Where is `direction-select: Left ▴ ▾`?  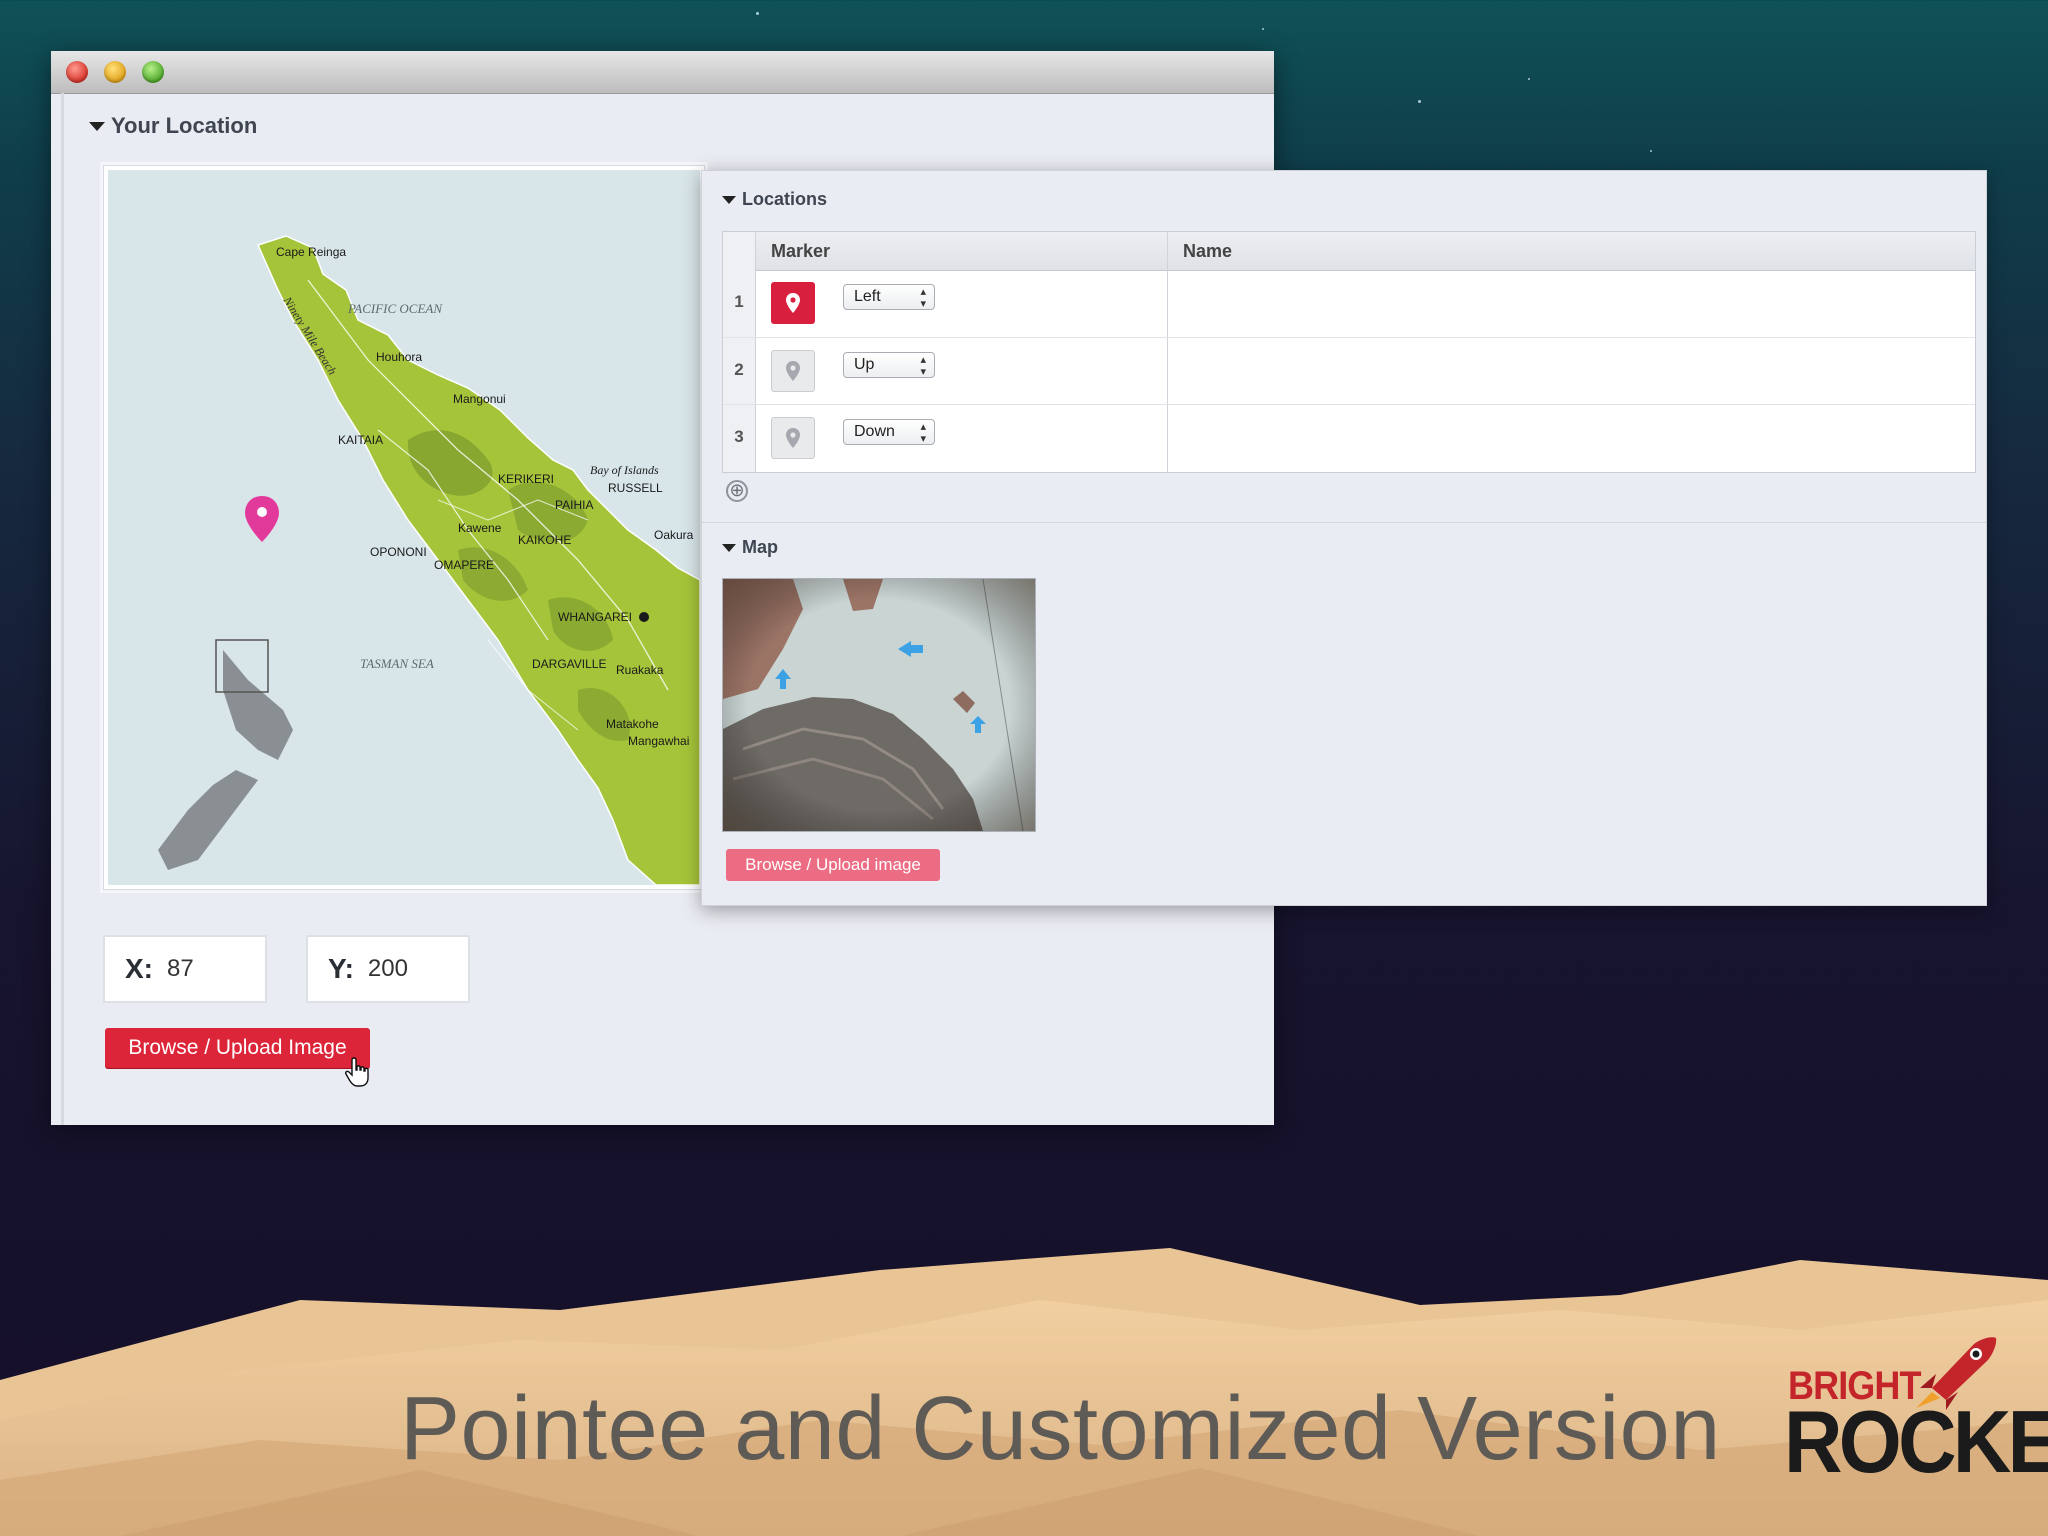 direction-select: Left ▴ ▾ is located at coordinates (889, 297).